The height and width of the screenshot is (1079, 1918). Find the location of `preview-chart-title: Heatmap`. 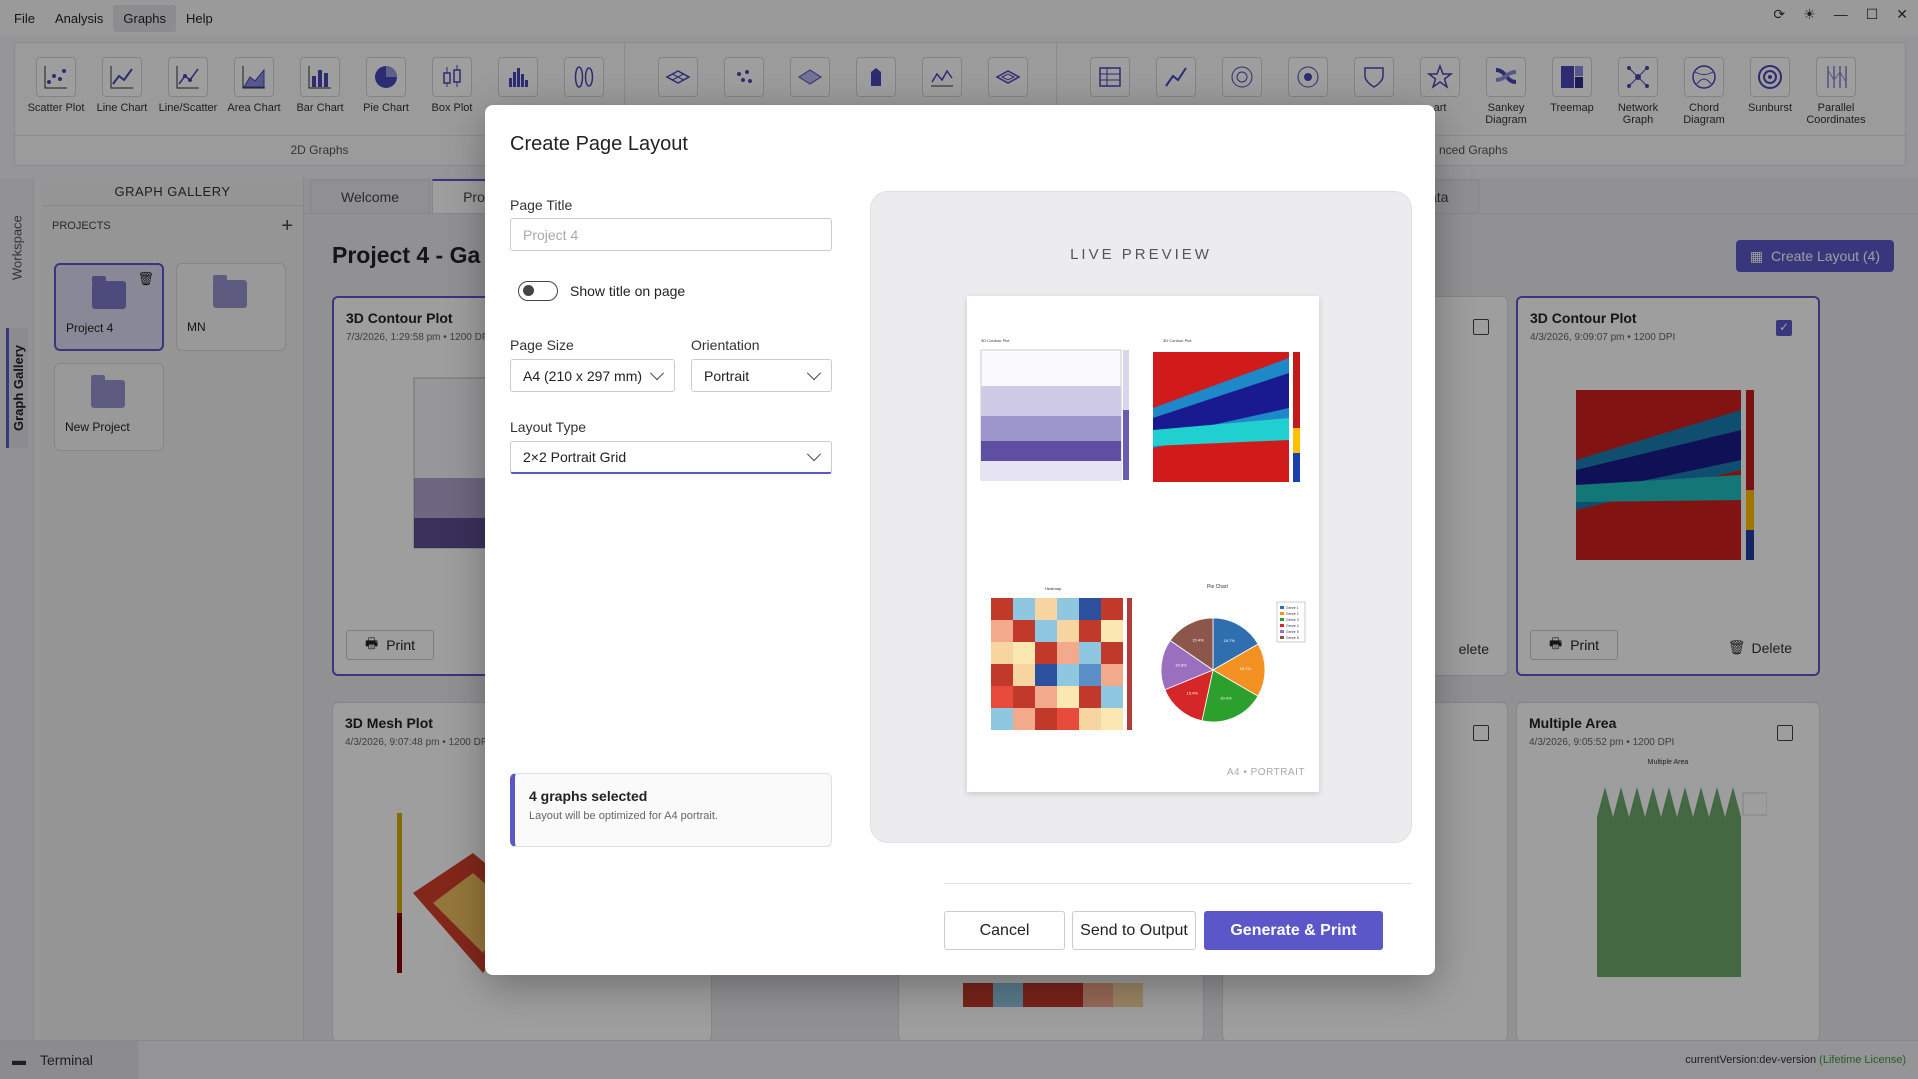

preview-chart-title: Heatmap is located at coordinates (1053, 588).